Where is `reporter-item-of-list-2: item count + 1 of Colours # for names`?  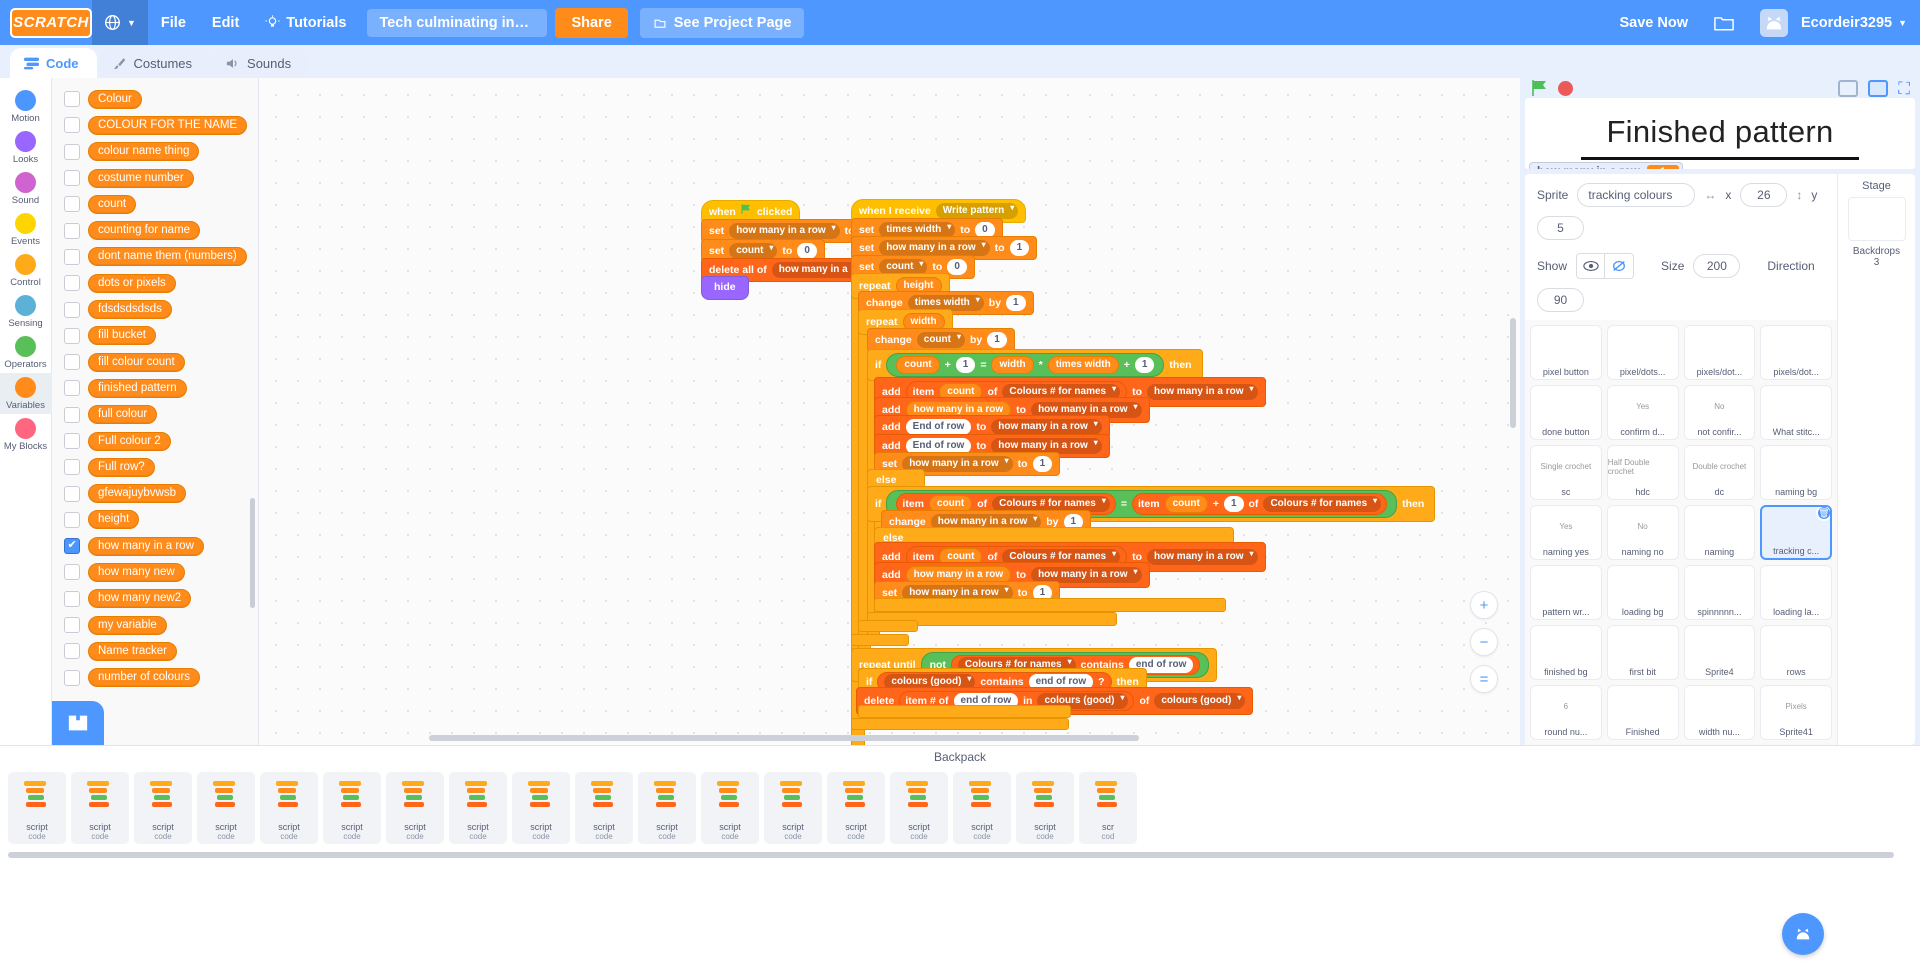
reporter-item-of-list-2: item count + 1 of Colours # for names is located at coordinates (1260, 504).